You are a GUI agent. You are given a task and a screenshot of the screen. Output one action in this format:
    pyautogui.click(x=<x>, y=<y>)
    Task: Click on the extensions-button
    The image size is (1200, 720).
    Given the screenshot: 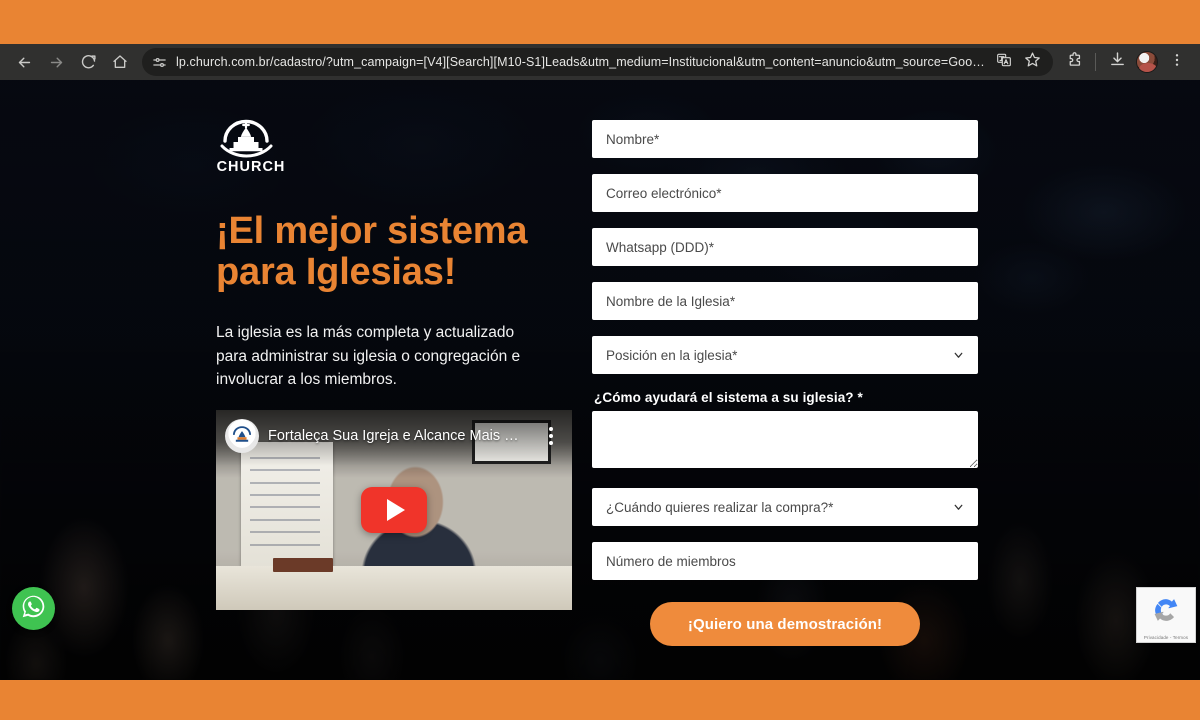 What is the action you would take?
    pyautogui.click(x=1074, y=62)
    